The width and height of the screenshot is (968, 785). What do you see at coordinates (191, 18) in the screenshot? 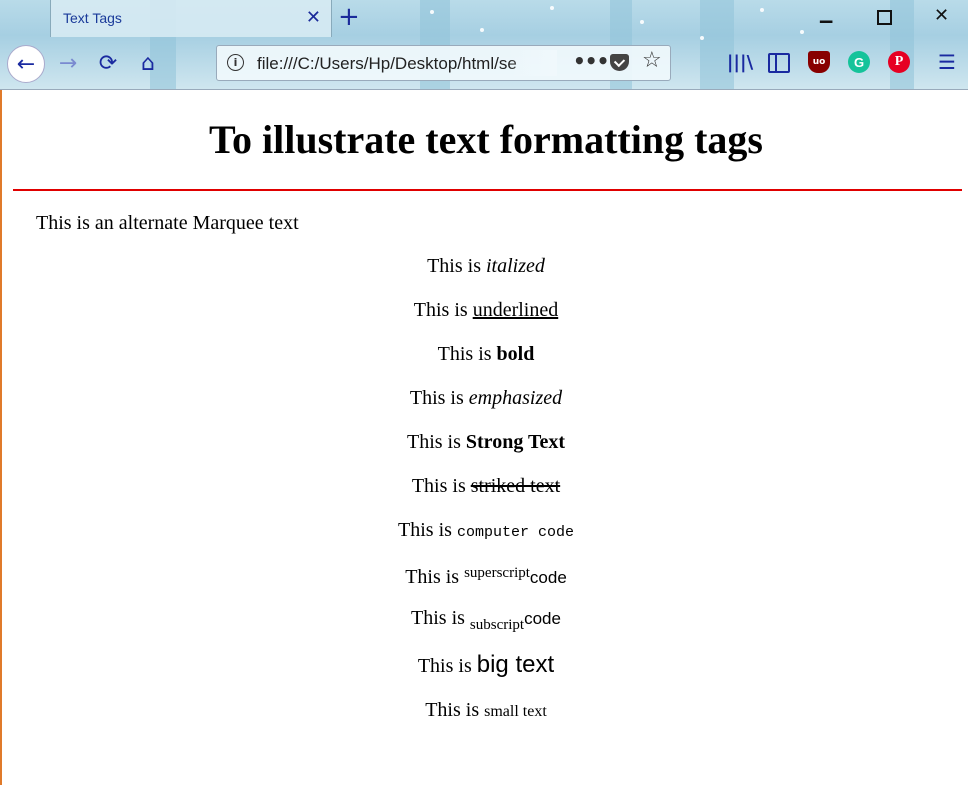
I see `tab-text-tags: Text Tags ✕` at bounding box center [191, 18].